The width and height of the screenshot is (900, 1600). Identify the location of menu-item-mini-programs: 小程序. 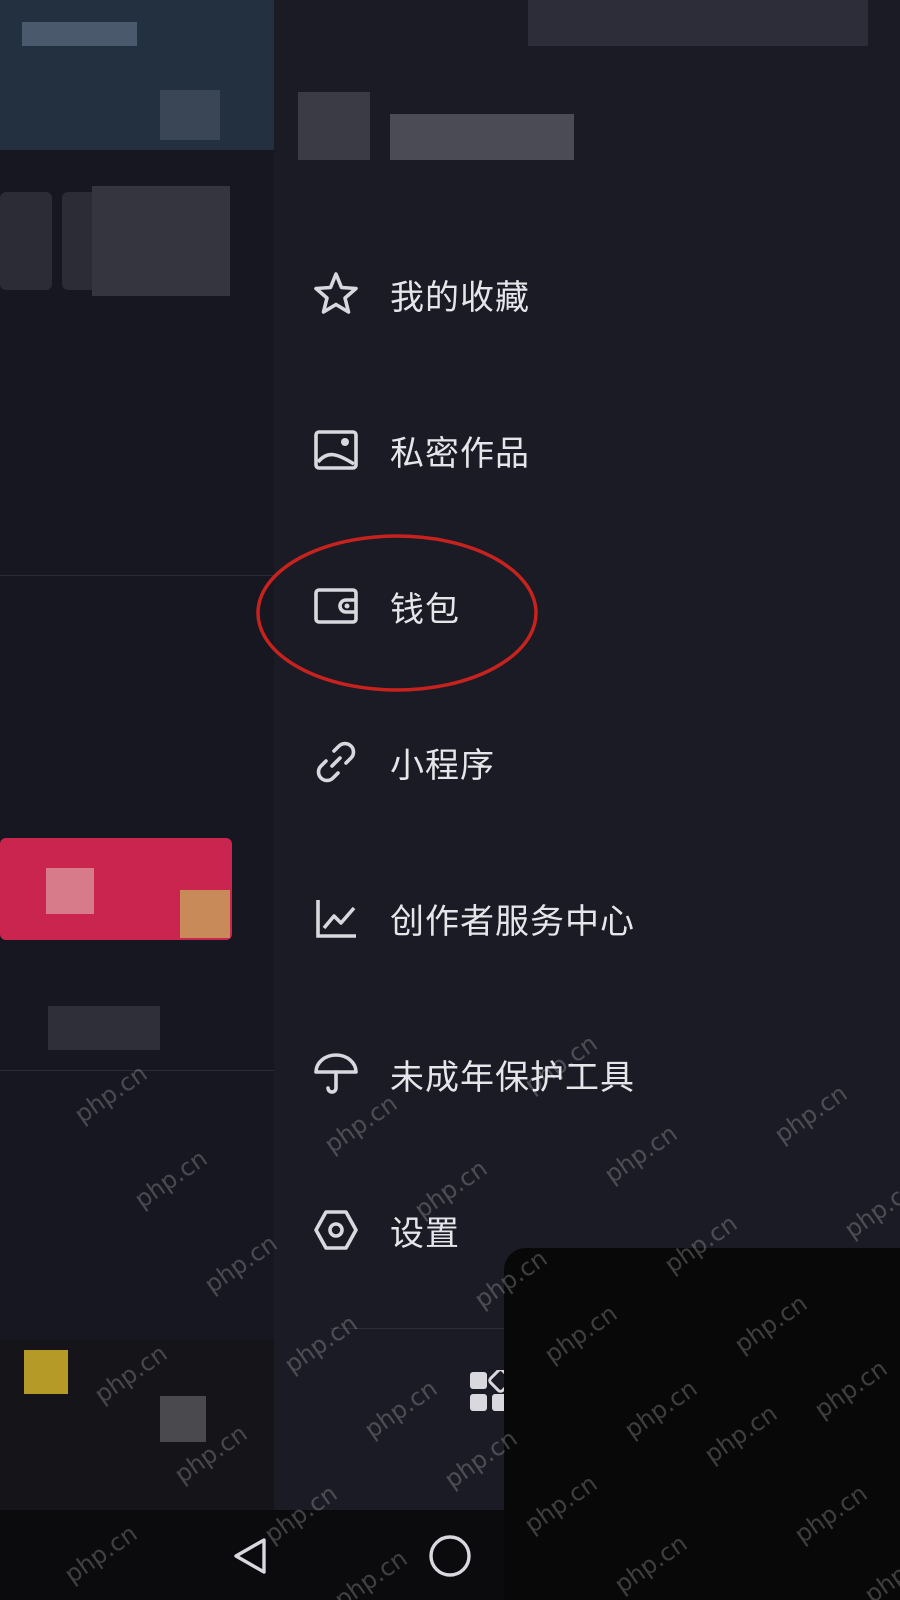
(590, 762).